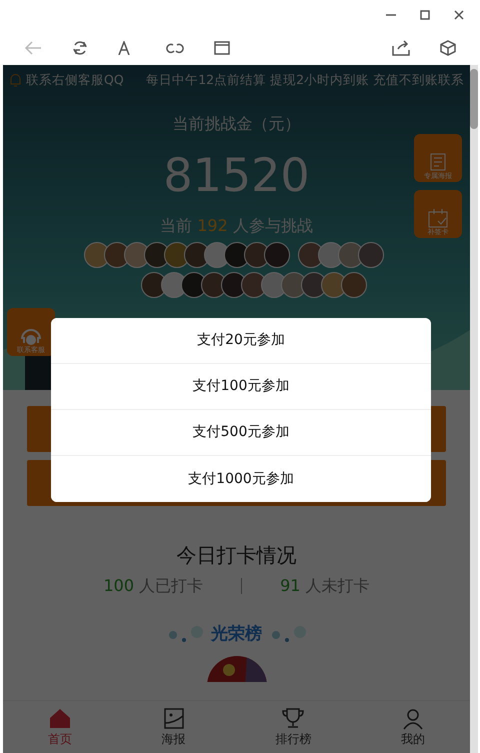 This screenshot has width=480, height=753. Describe the element at coordinates (222, 47) in the screenshot. I see `window-icon` at that location.